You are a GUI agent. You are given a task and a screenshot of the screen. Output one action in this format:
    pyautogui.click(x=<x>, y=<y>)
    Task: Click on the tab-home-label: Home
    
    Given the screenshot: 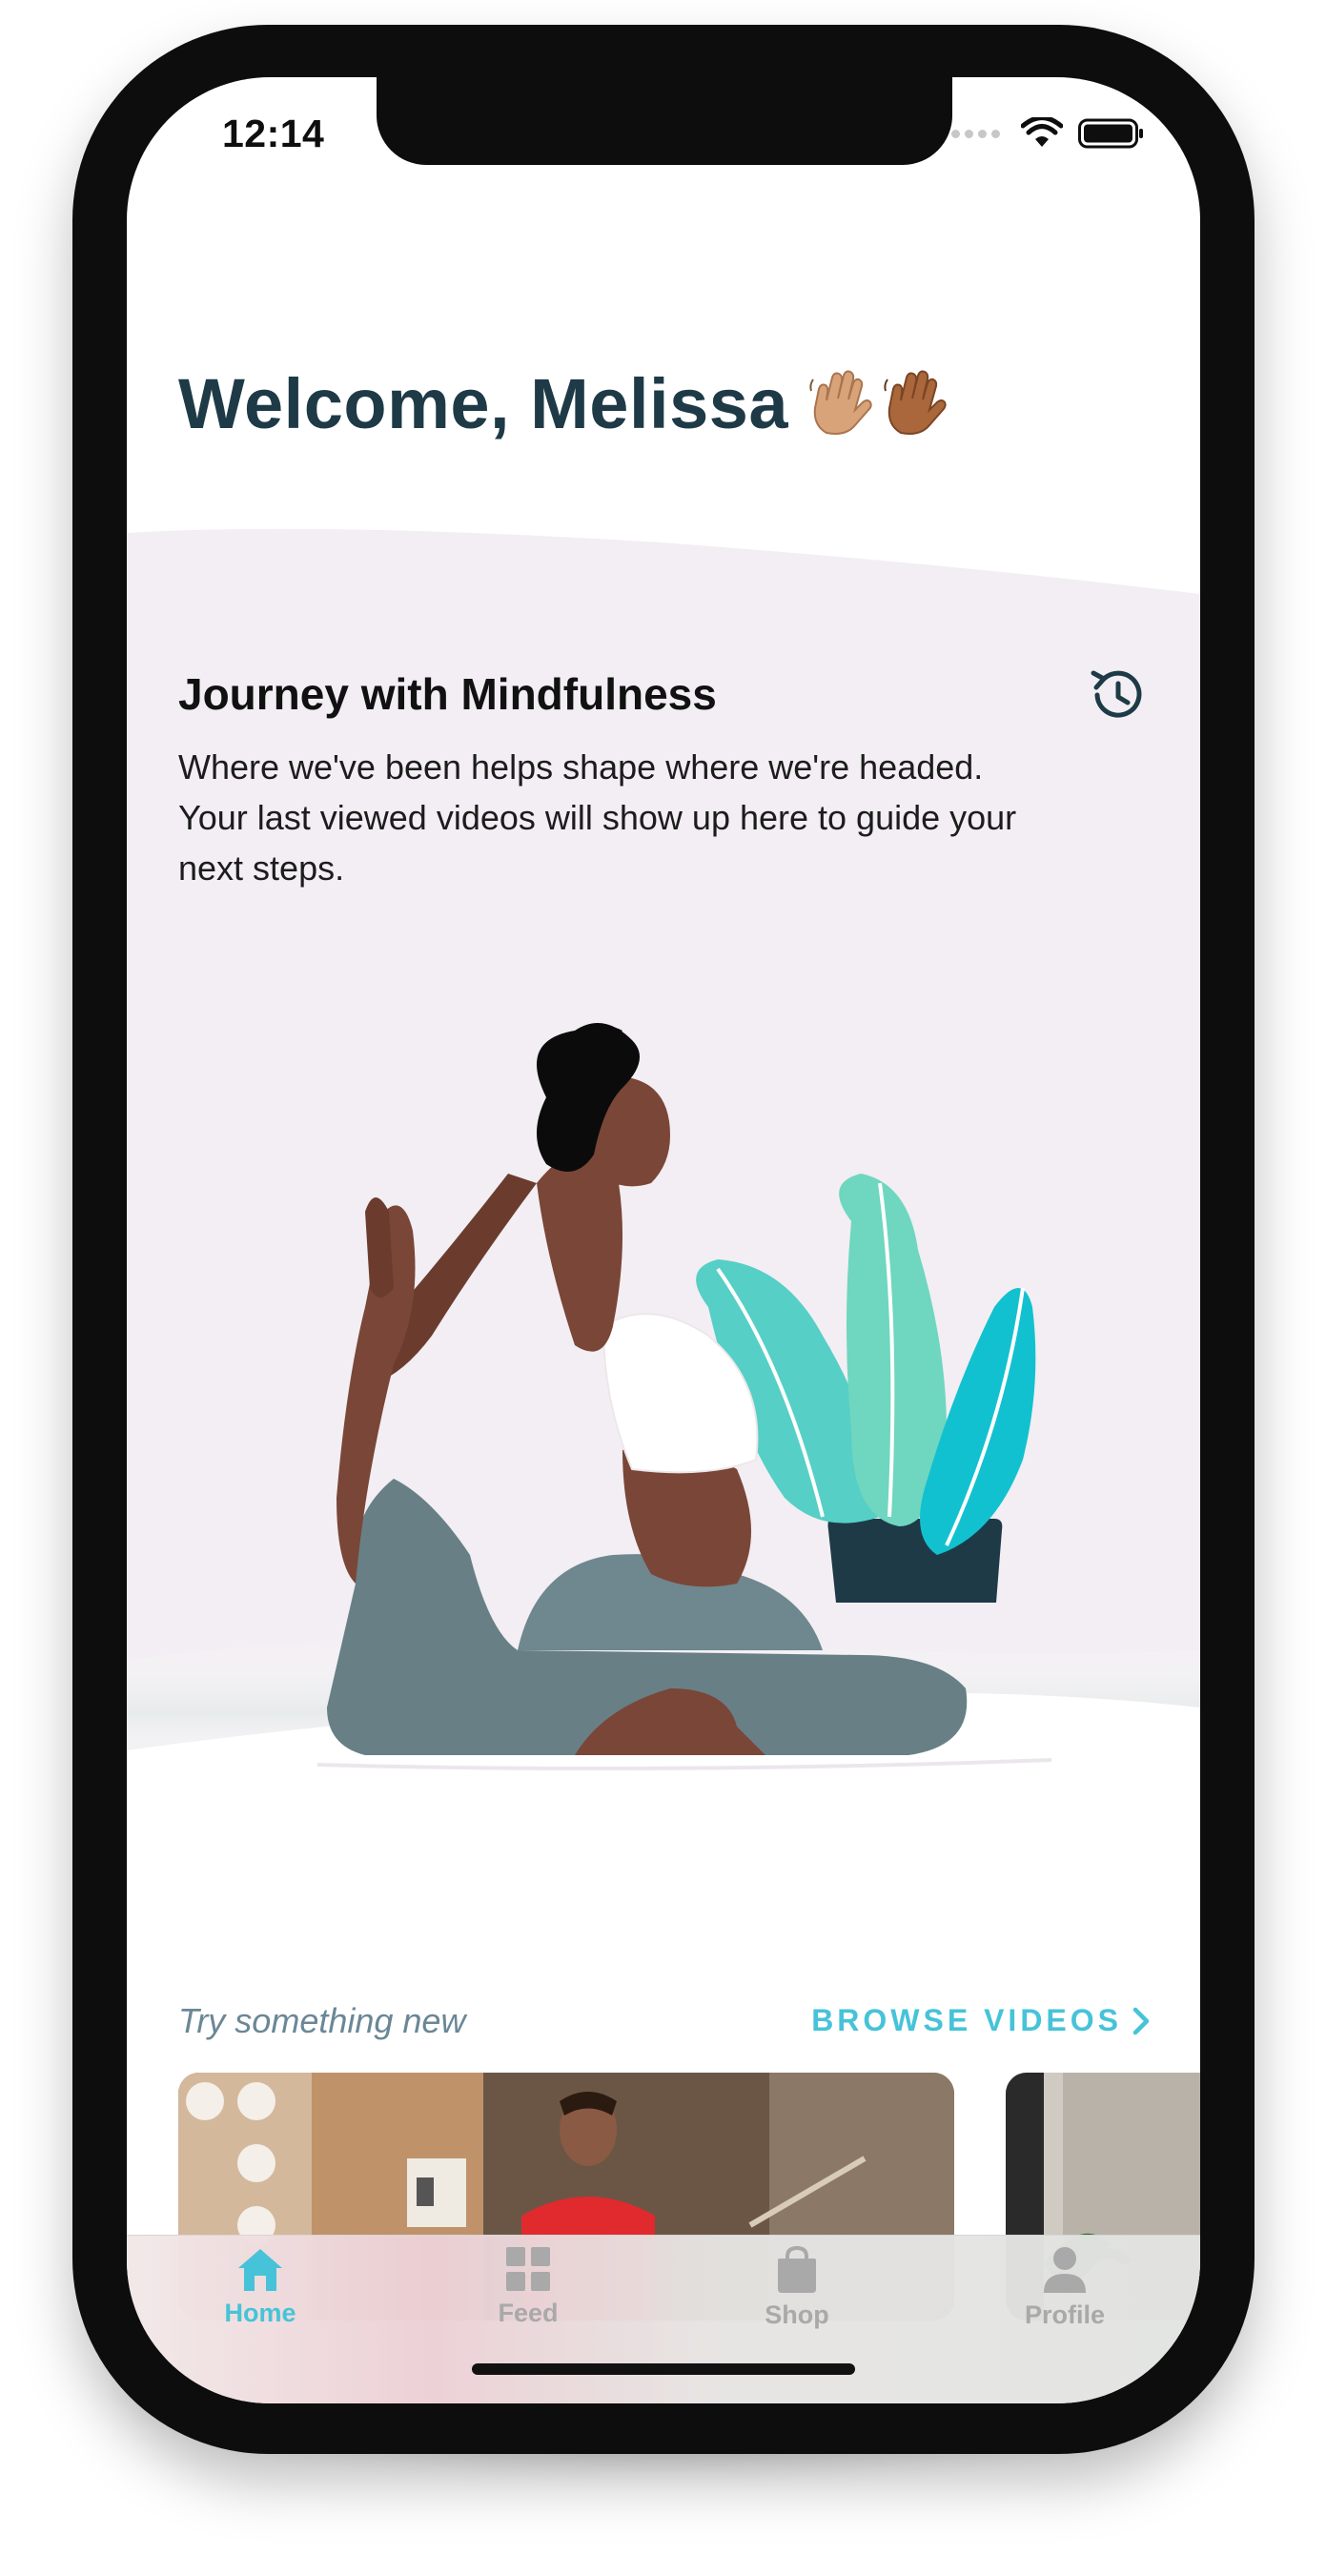 What is the action you would take?
    pyautogui.click(x=260, y=2313)
    